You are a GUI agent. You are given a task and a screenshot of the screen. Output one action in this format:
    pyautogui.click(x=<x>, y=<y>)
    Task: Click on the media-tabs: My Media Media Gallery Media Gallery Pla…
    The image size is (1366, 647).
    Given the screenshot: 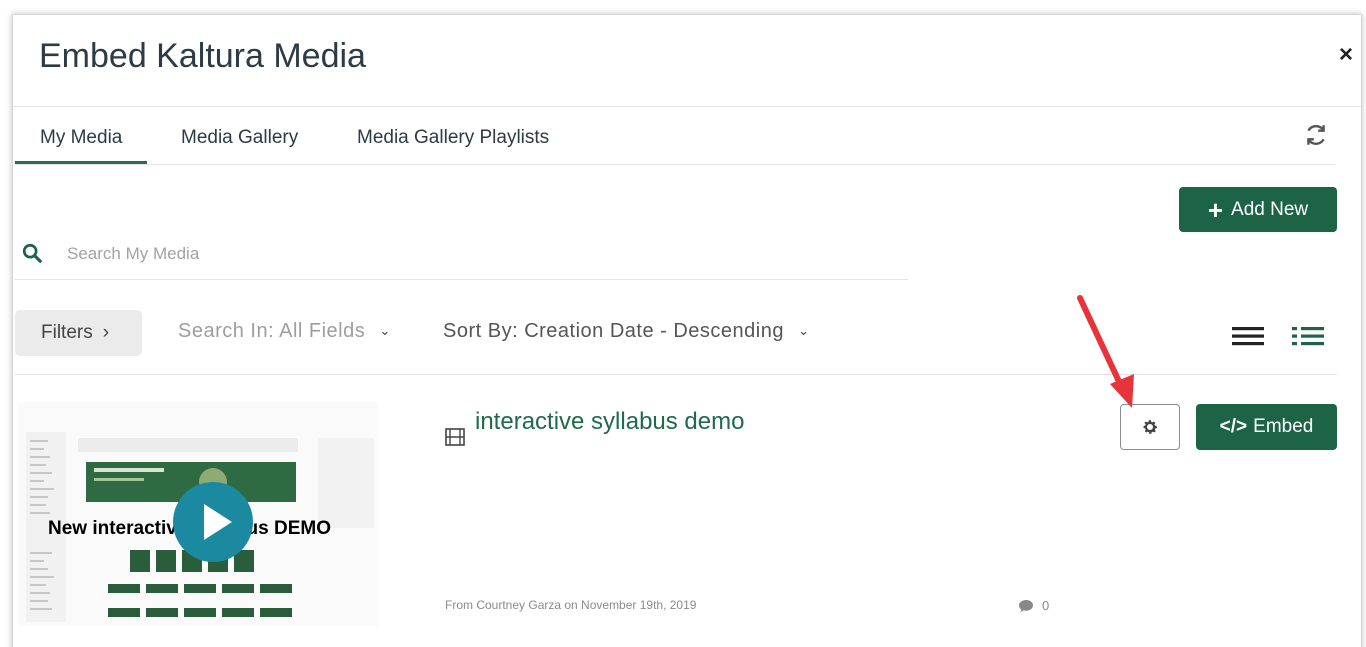 What is the action you would take?
    pyautogui.click(x=675, y=141)
    